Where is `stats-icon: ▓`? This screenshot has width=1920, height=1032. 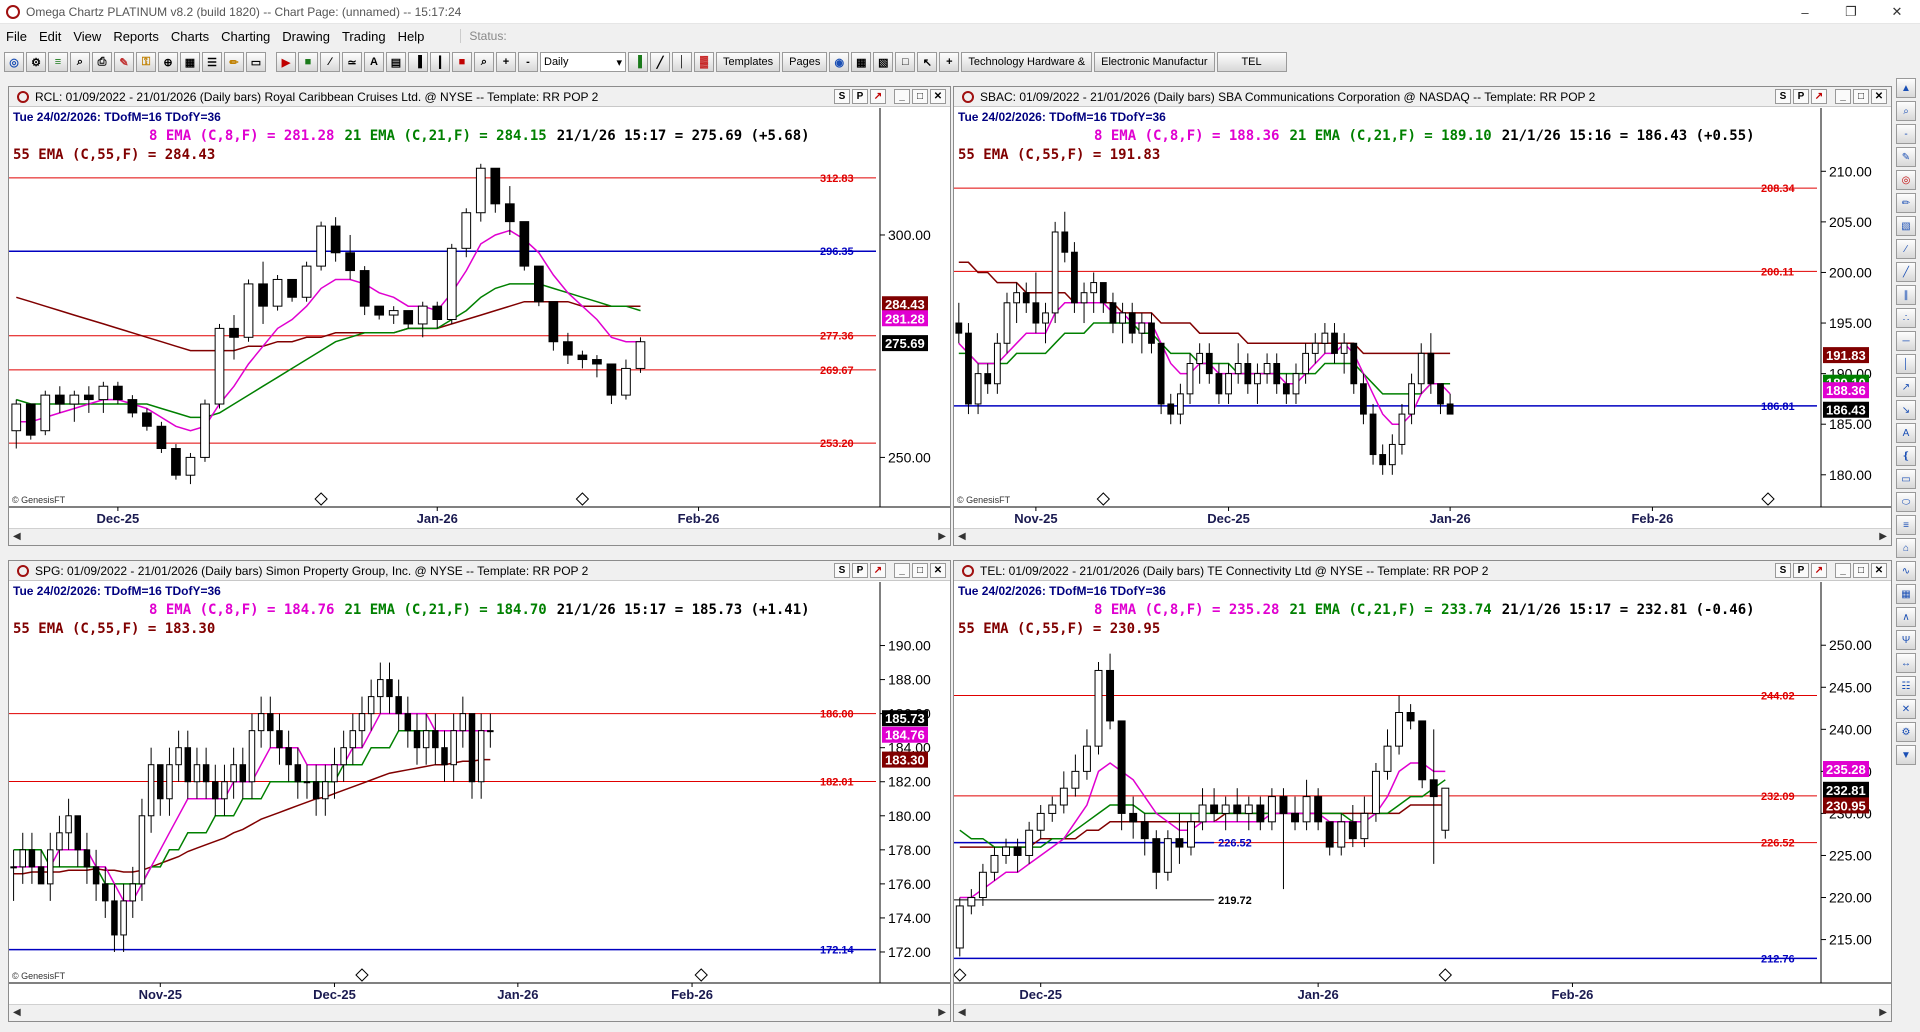
stats-icon: ▓ is located at coordinates (704, 62).